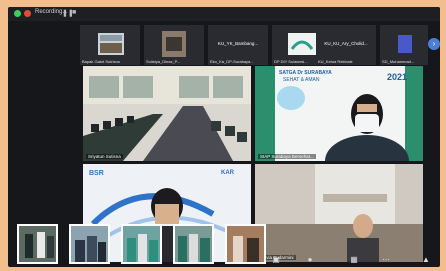  I want to click on camera-icon: ▣, so click(276, 260).